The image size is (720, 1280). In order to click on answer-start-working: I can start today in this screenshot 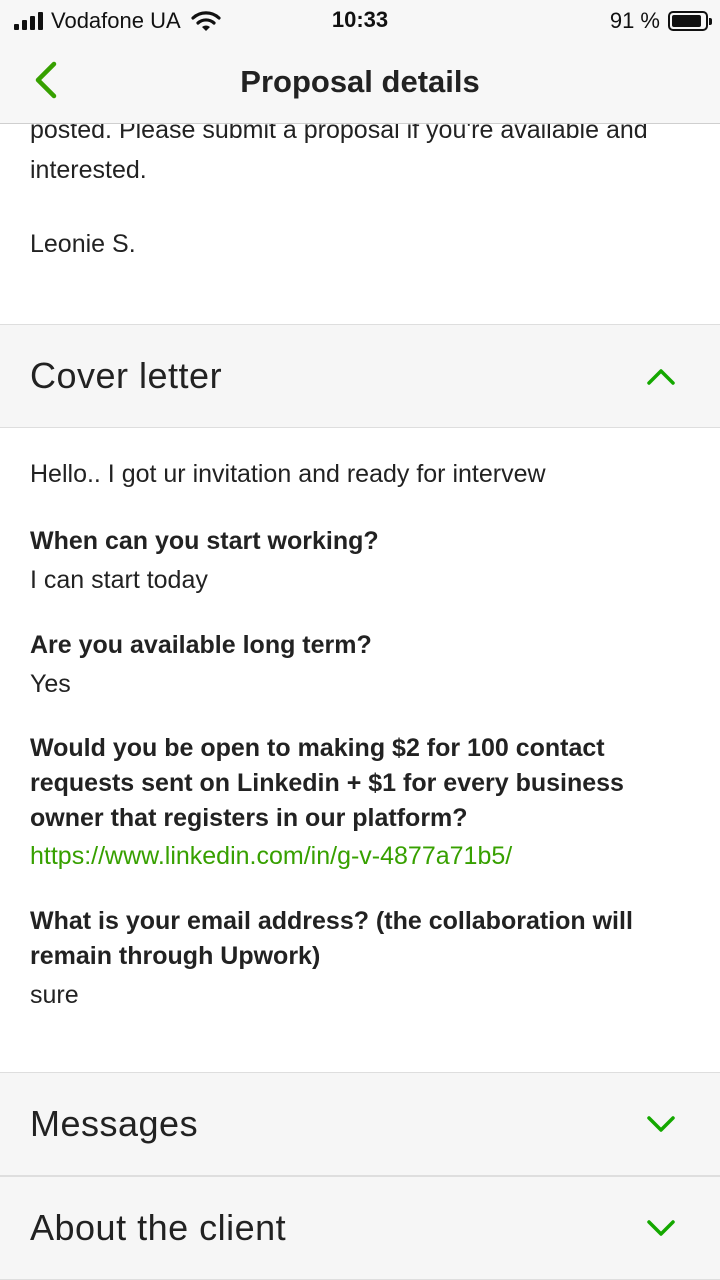, I will do `click(119, 580)`.